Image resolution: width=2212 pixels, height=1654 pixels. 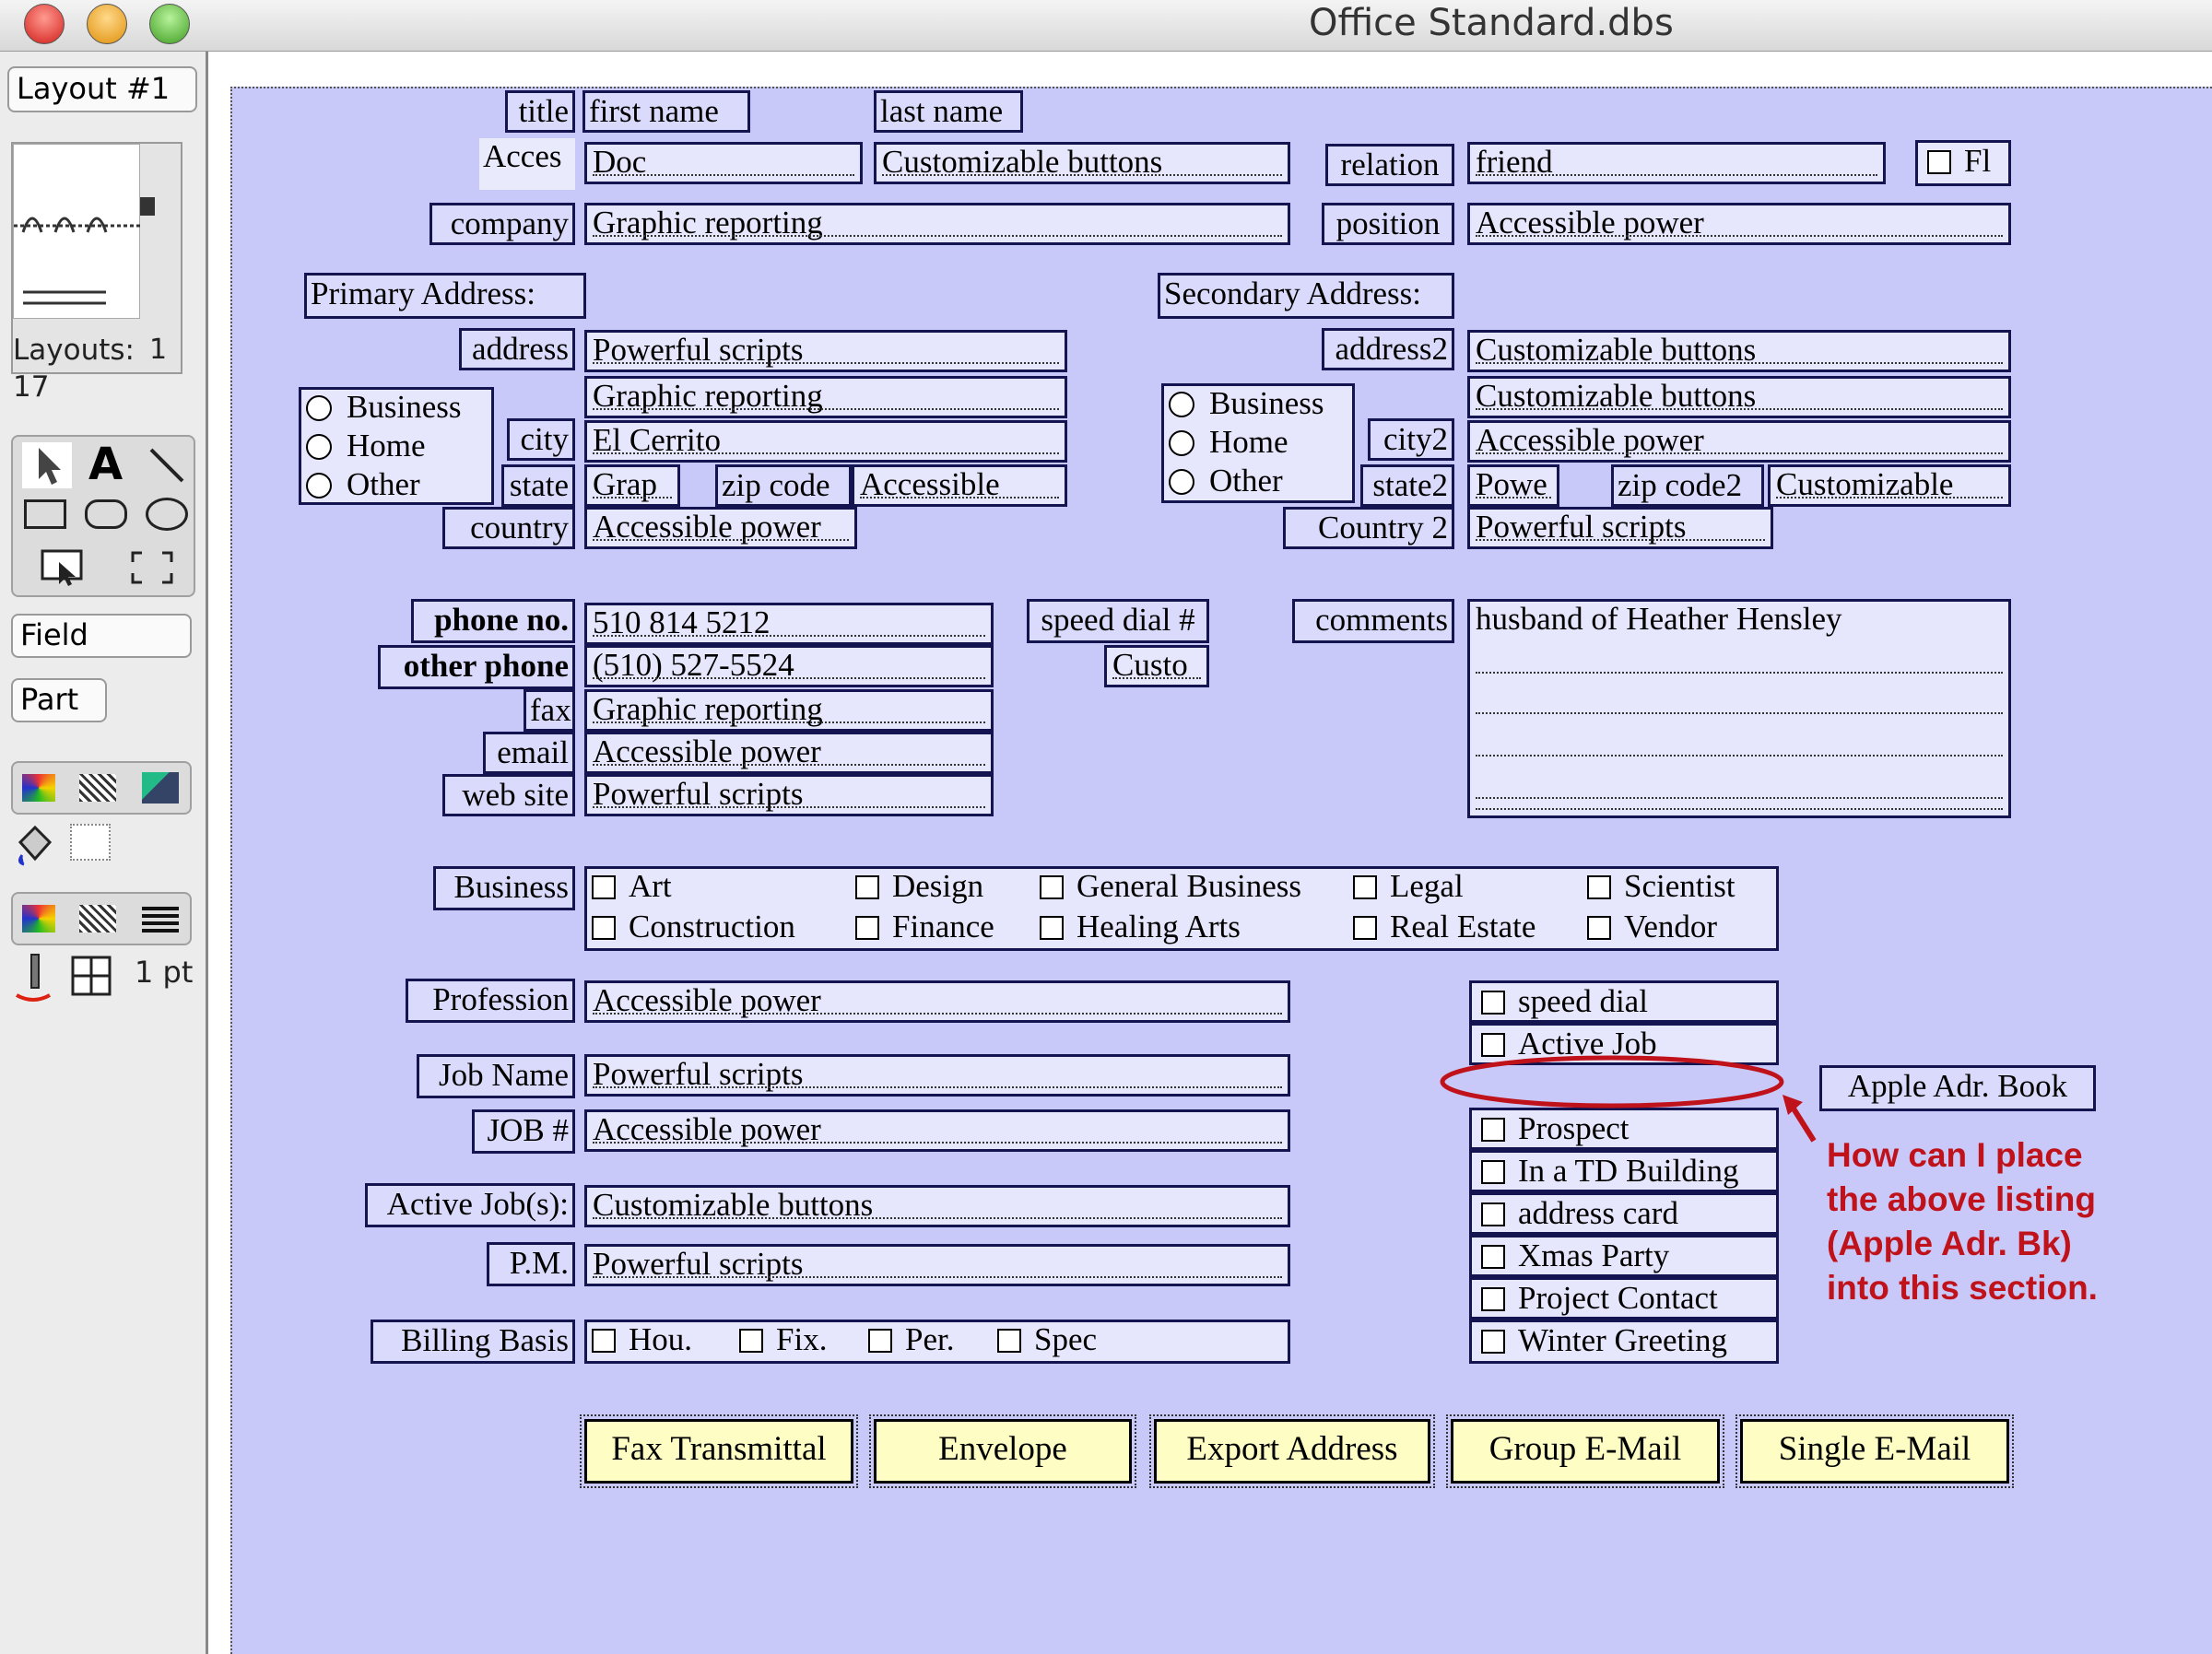 I want to click on pen-lines-icon, so click(x=160, y=920).